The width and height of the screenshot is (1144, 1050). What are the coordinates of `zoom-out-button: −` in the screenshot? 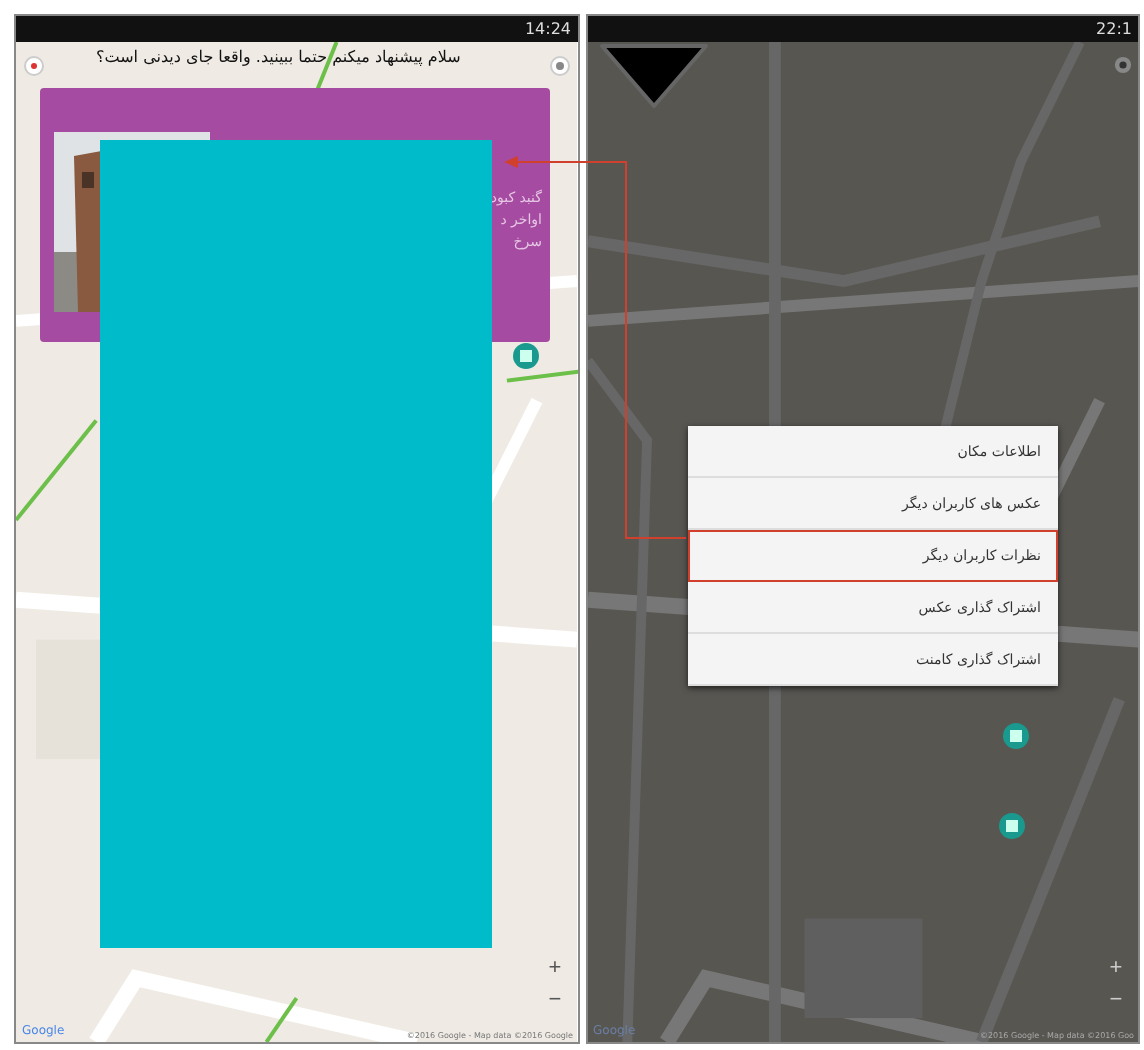 It's located at (1116, 1000).